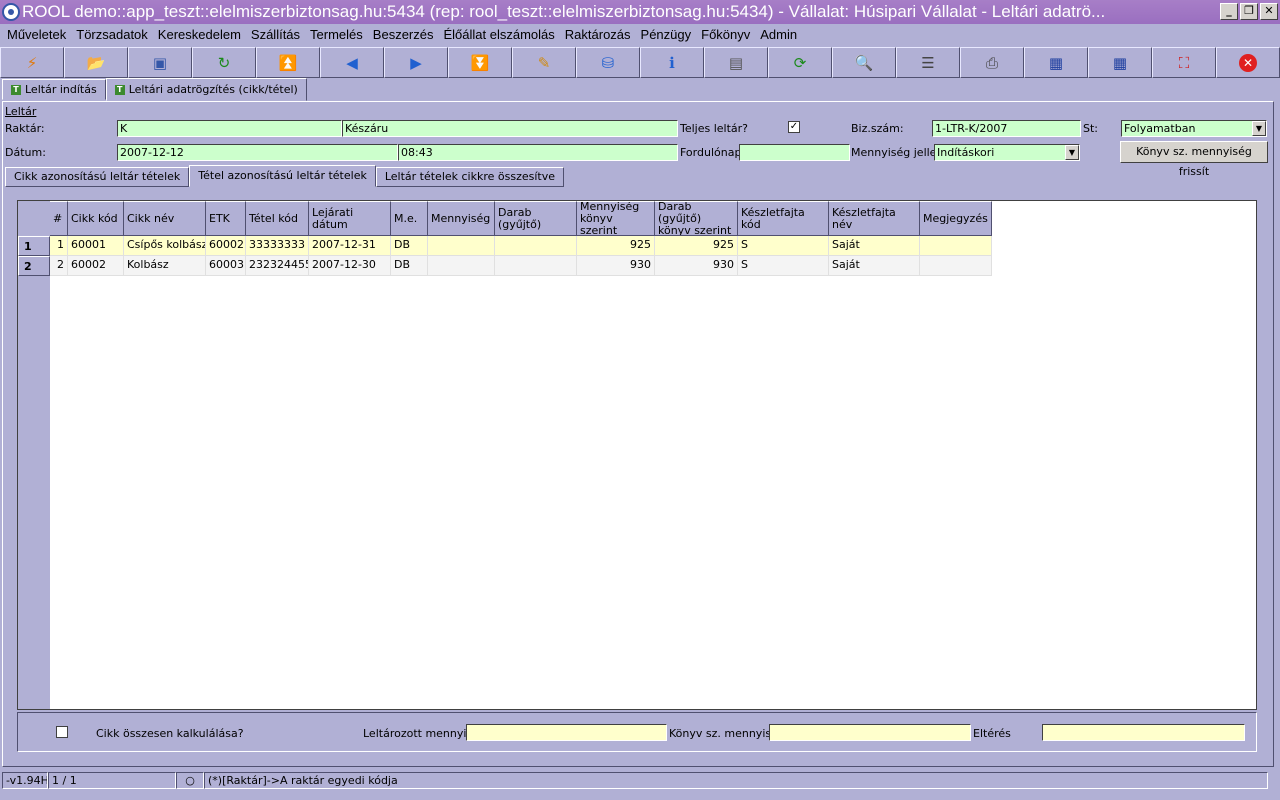  Describe the element at coordinates (536, 218) in the screenshot. I see `col-header: Darab (gyűjtő)` at that location.